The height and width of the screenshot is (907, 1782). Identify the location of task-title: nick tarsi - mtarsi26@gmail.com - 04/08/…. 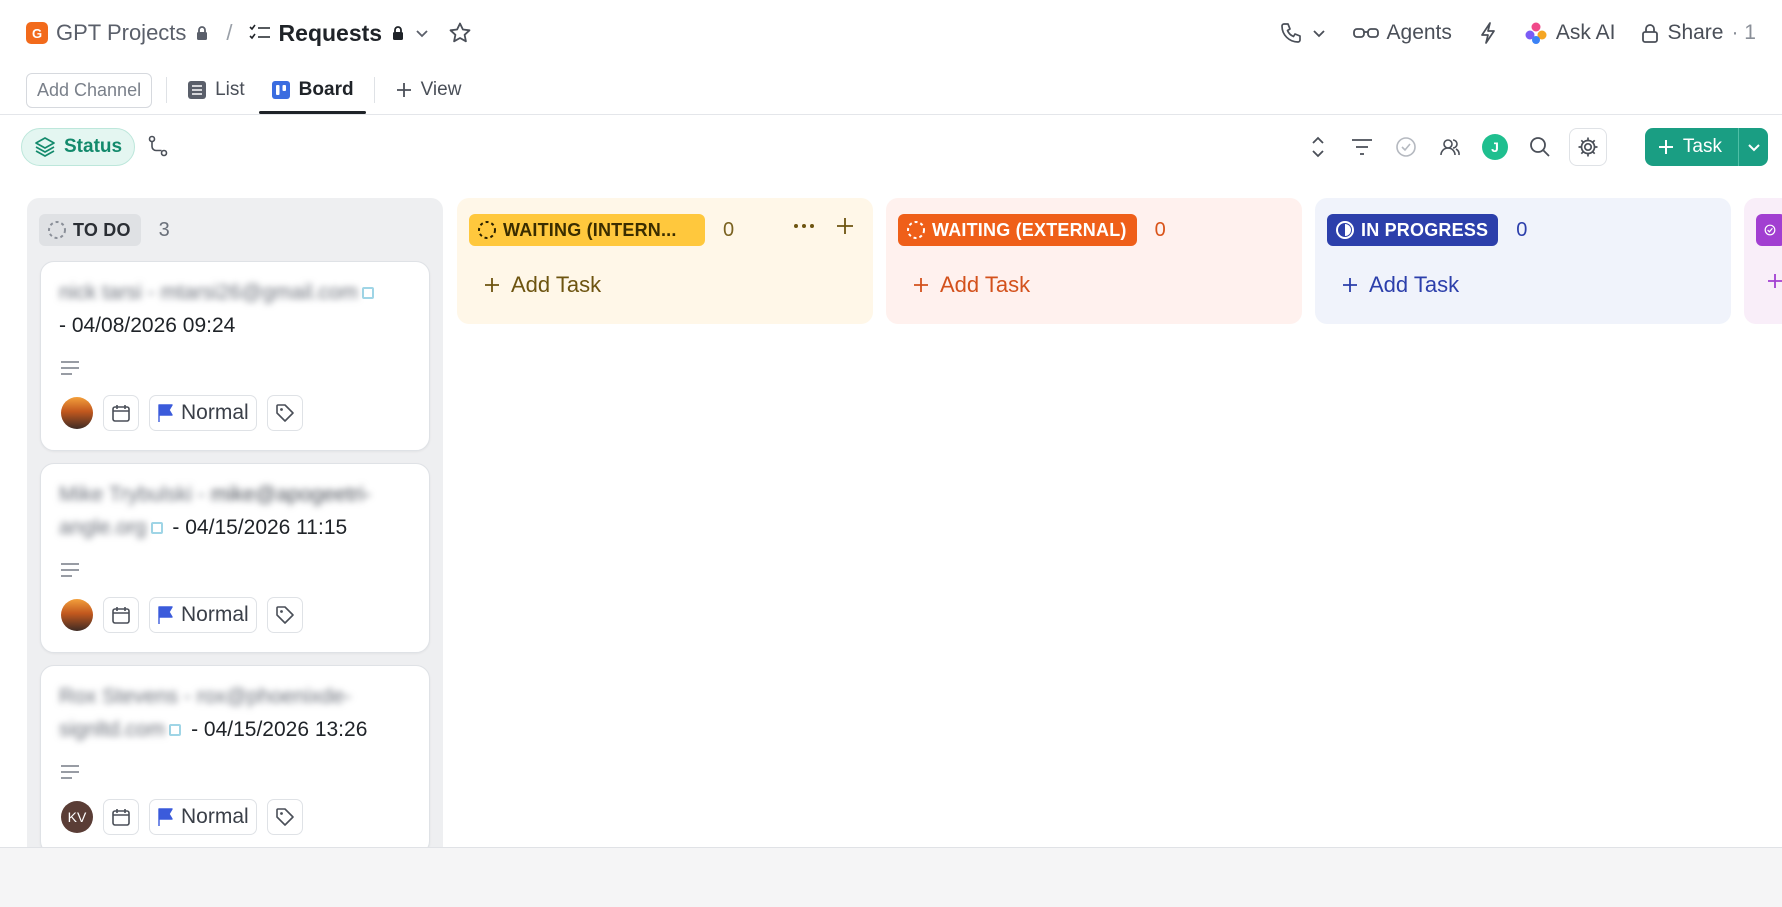
(235, 309).